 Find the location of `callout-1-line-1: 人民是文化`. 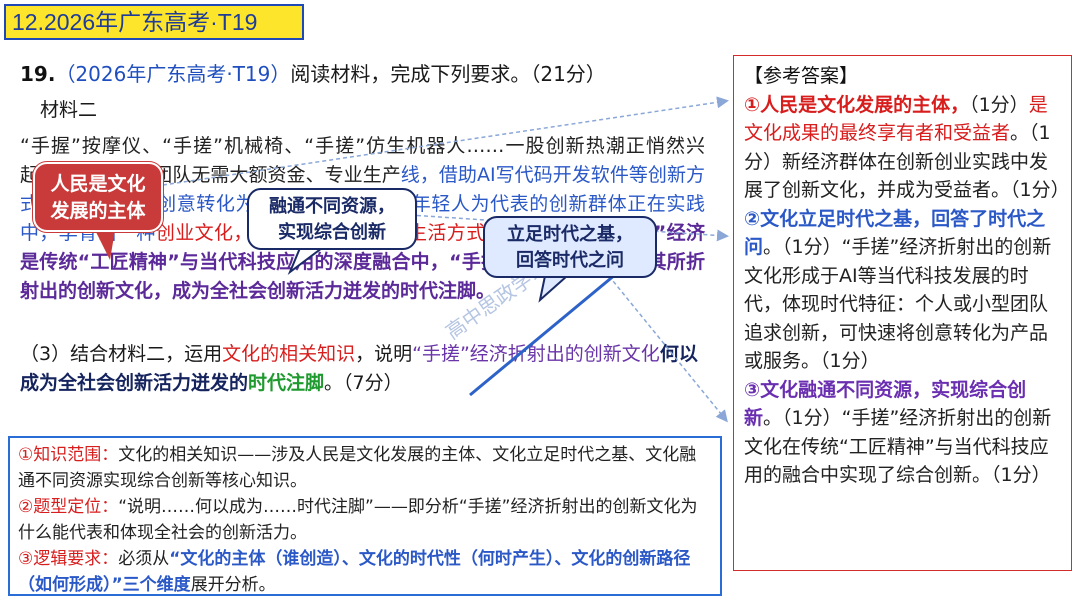

callout-1-line-1: 人民是文化 is located at coordinates (98, 184).